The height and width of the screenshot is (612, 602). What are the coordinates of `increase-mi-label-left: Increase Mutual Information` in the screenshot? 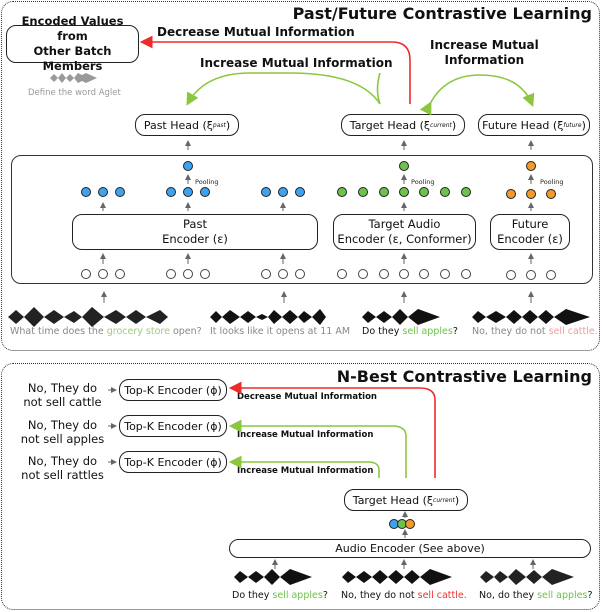 It's located at (296, 63).